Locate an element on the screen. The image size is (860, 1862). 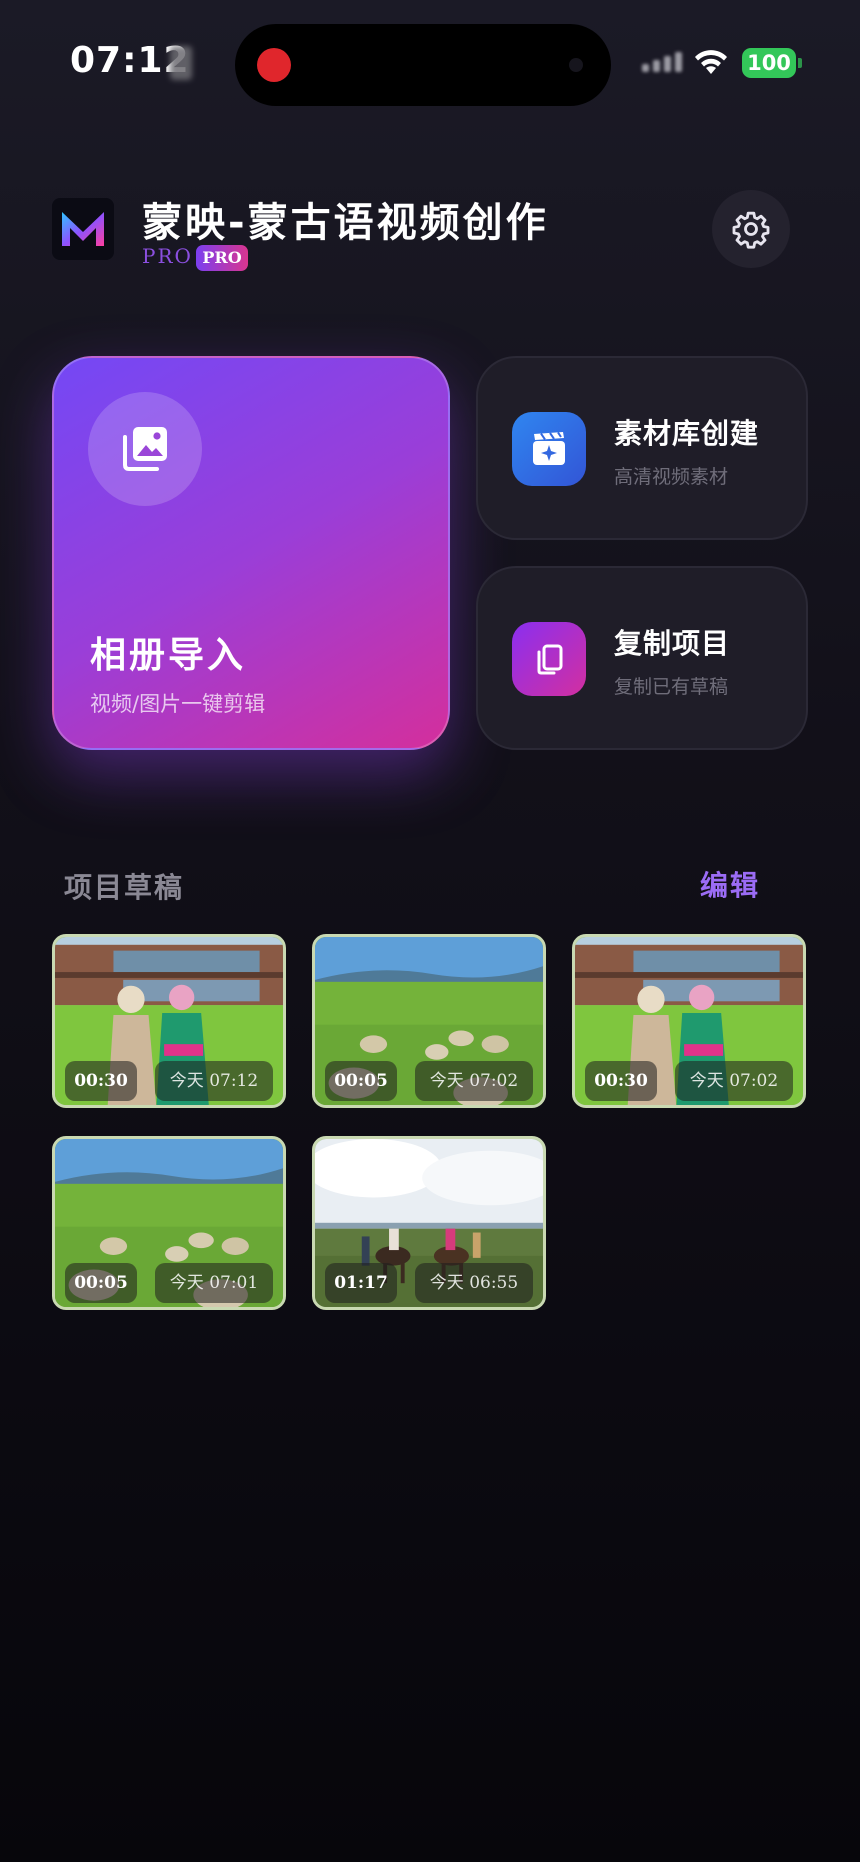
status-bar: 07:12 100 is located at coordinates (430, 60).